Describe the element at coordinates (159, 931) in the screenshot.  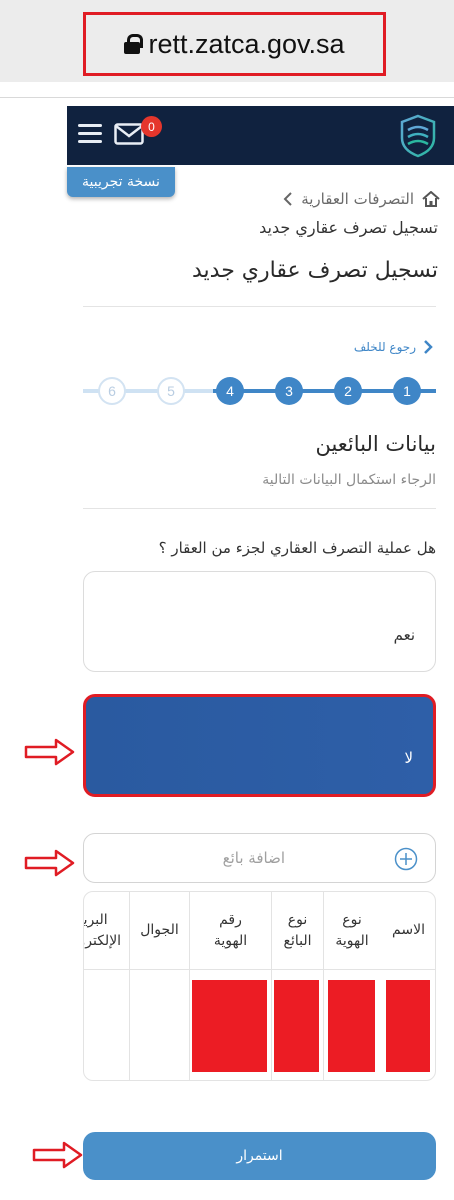
I see `column-header-mobile: الجوال` at that location.